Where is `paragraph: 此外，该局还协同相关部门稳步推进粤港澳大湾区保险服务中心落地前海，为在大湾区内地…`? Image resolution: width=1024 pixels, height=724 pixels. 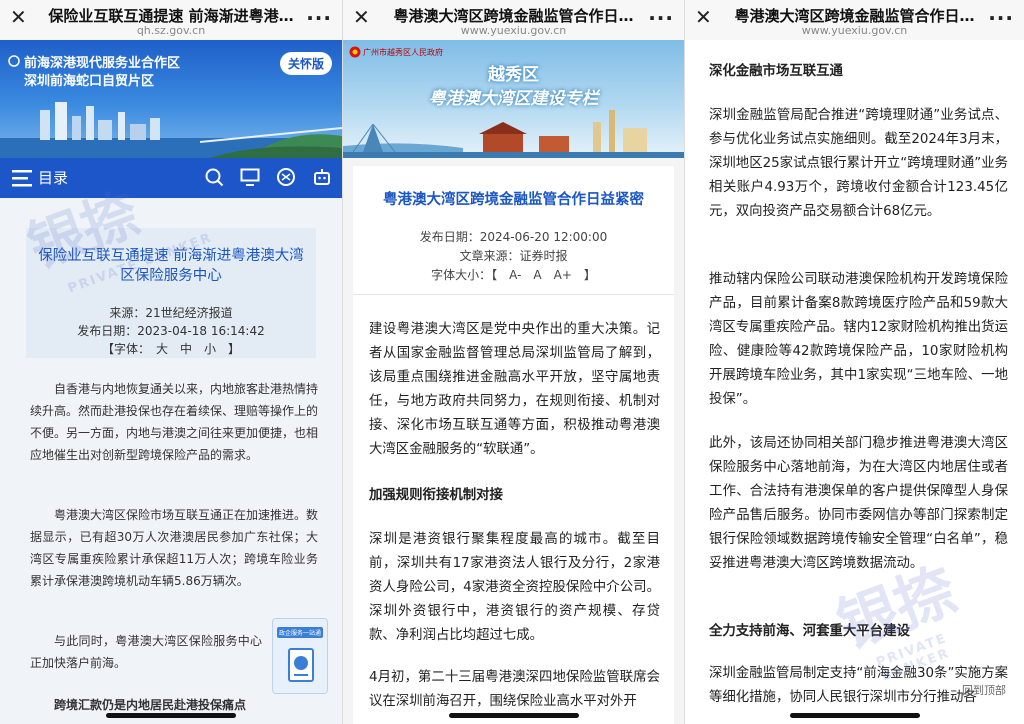
paragraph: 此外，该局还协同相关部门稳步推进粤港澳大湾区保险服务中心落地前海，为在大湾区内地… is located at coordinates (858, 503).